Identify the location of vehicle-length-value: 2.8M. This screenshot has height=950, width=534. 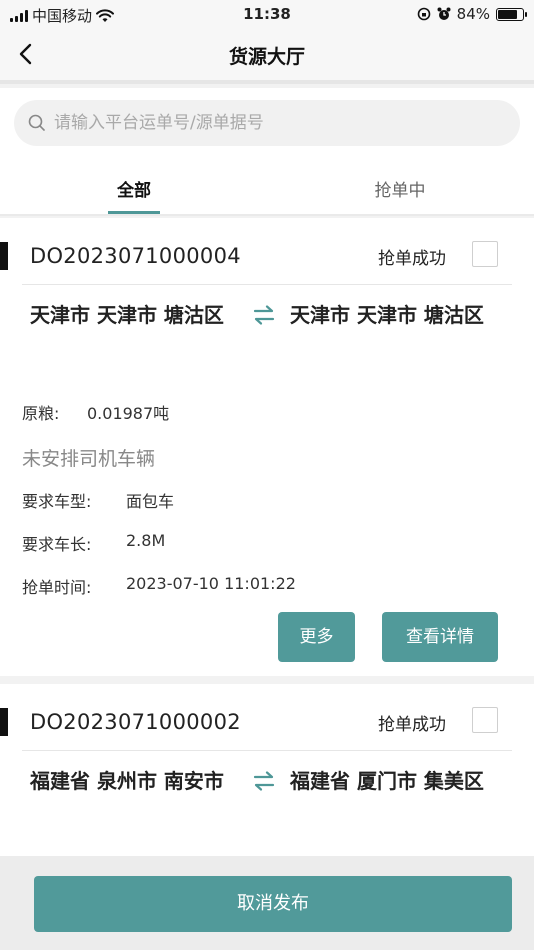
(146, 540).